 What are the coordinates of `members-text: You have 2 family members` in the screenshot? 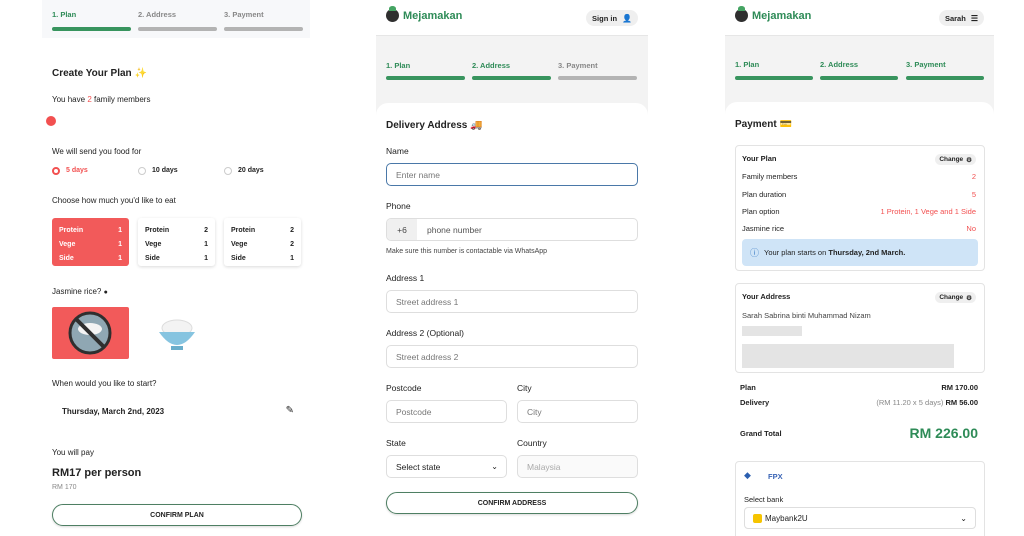 It's located at (101, 99).